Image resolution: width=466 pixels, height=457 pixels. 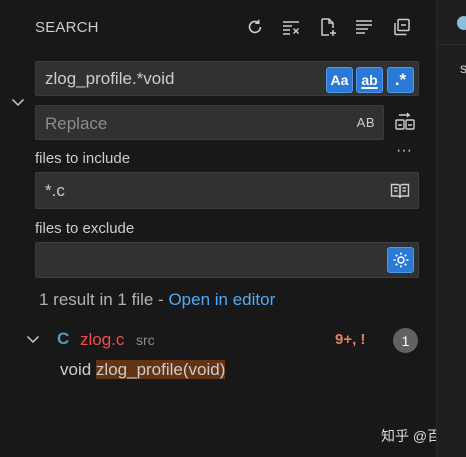 What do you see at coordinates (63, 338) in the screenshot?
I see `c-file-icon: C` at bounding box center [63, 338].